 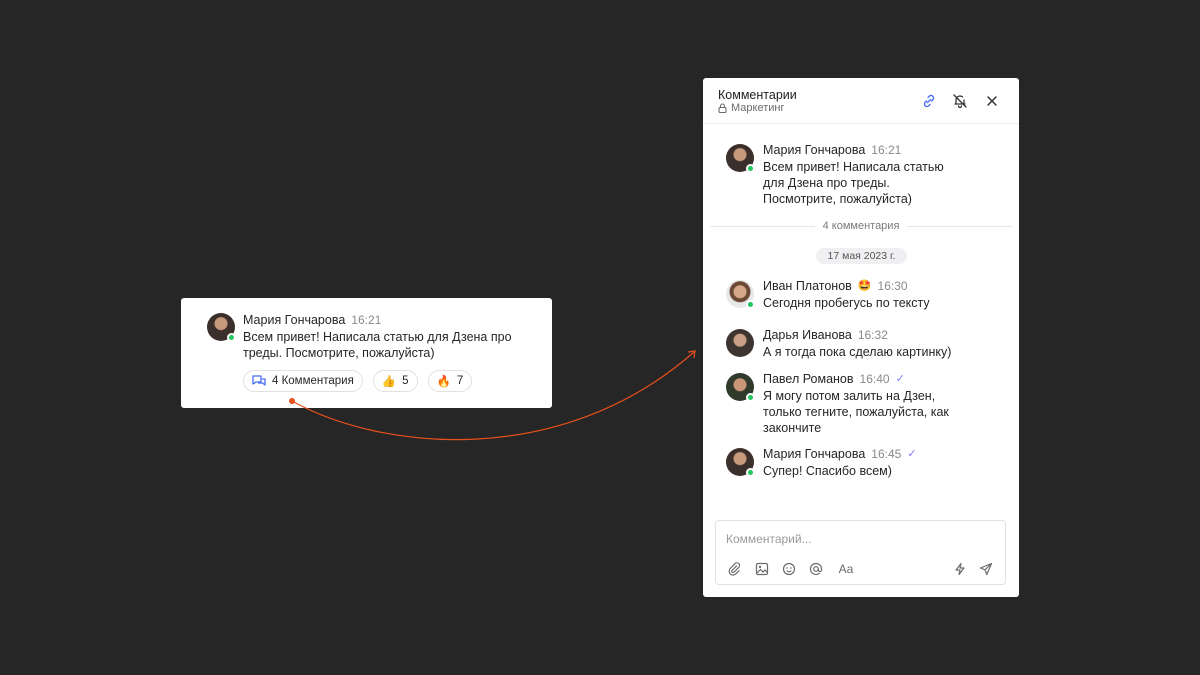 What do you see at coordinates (846, 303) in the screenshot?
I see `message-text: Сегодня пробегусь по тексту` at bounding box center [846, 303].